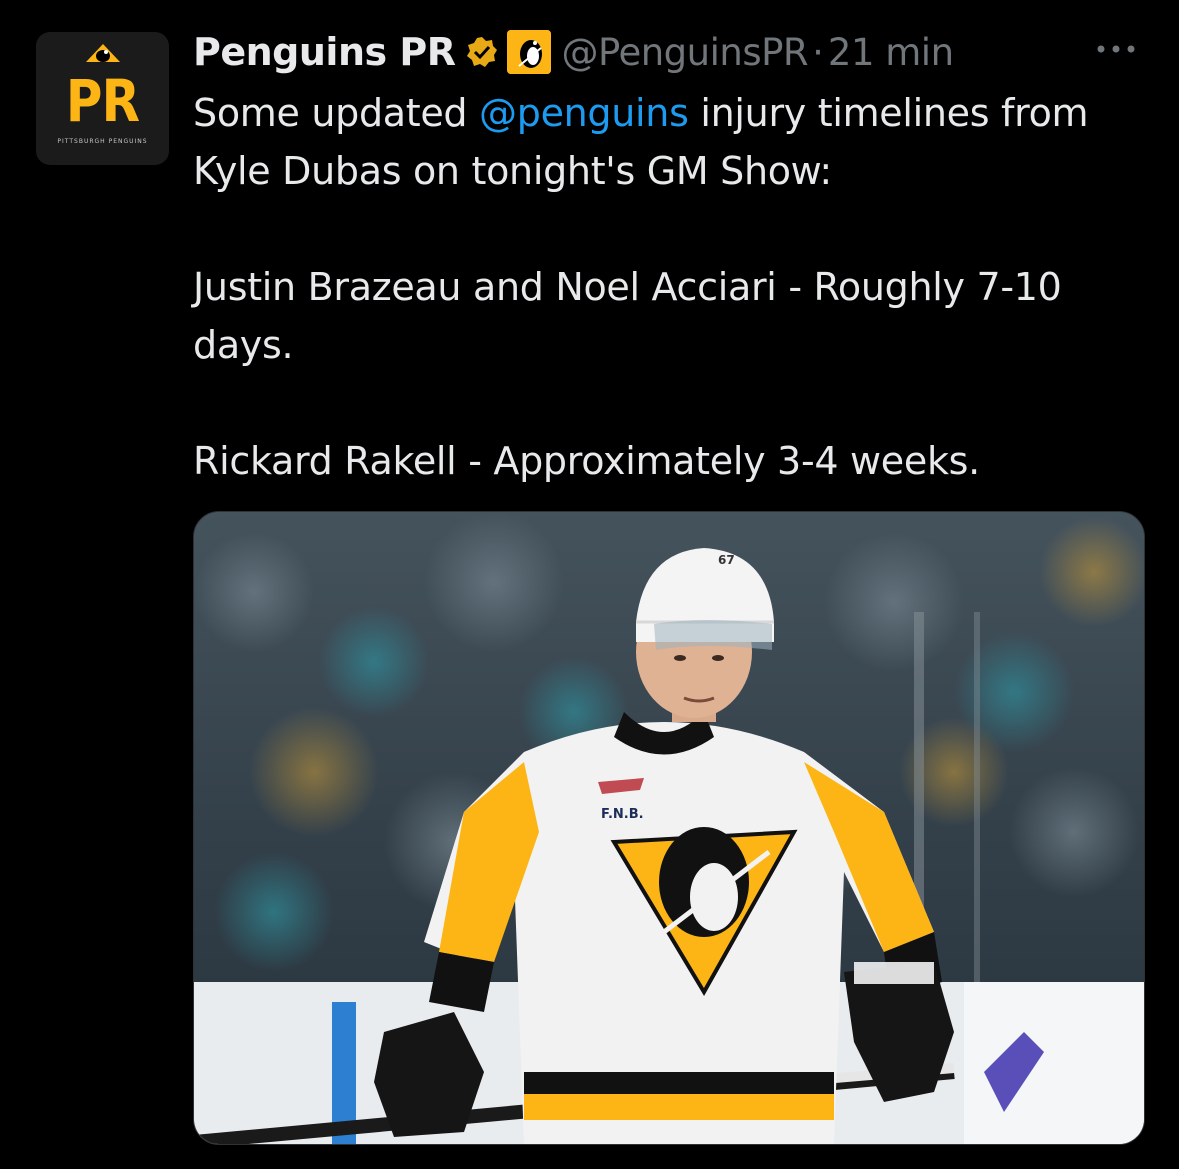 The height and width of the screenshot is (1169, 1179). I want to click on sponsor-patch: F.N.B., so click(622, 814).